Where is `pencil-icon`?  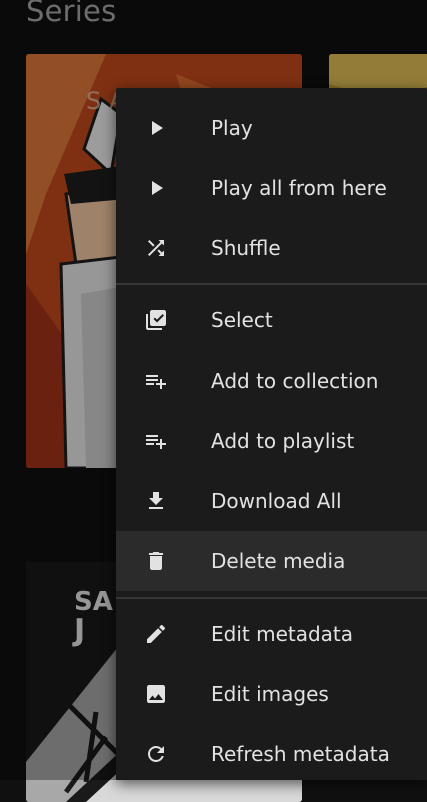 pencil-icon is located at coordinates (156, 634).